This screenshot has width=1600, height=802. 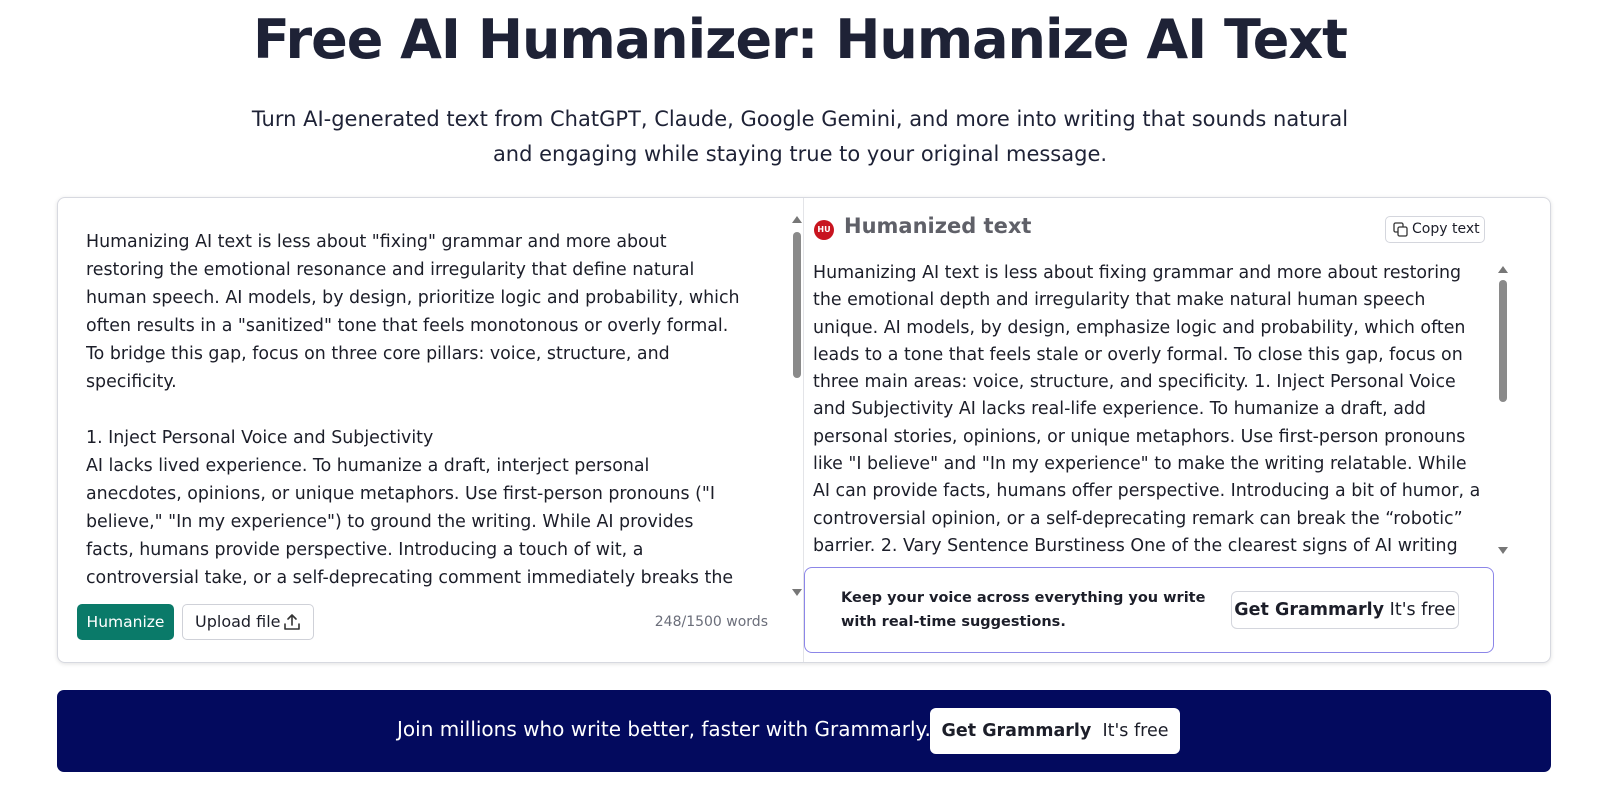 What do you see at coordinates (1135, 731) in the screenshot?
I see `banner-button-sublabel: It's free` at bounding box center [1135, 731].